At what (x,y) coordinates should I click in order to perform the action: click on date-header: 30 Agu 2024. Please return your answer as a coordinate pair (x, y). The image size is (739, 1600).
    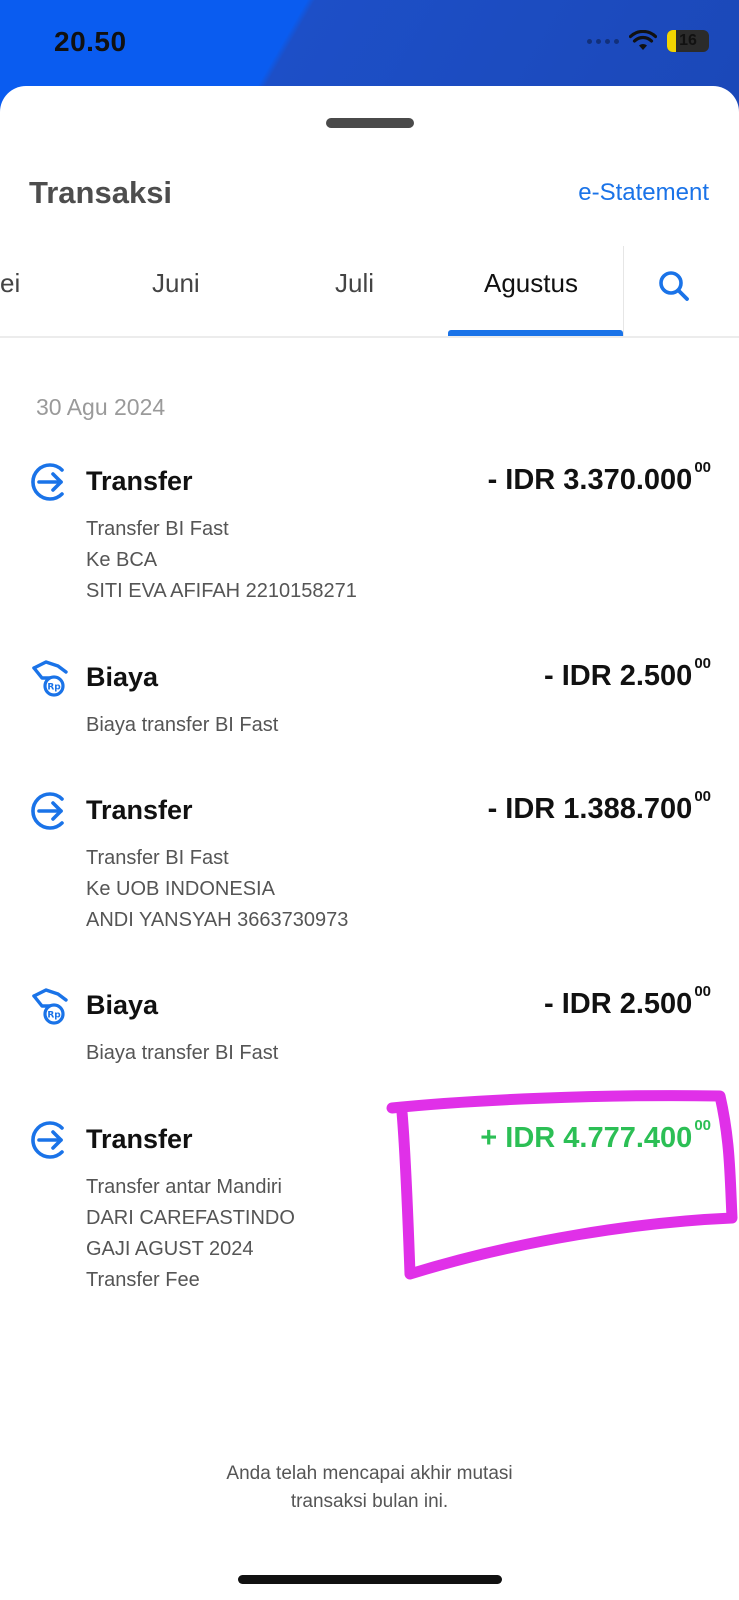
    Looking at the image, I should click on (101, 407).